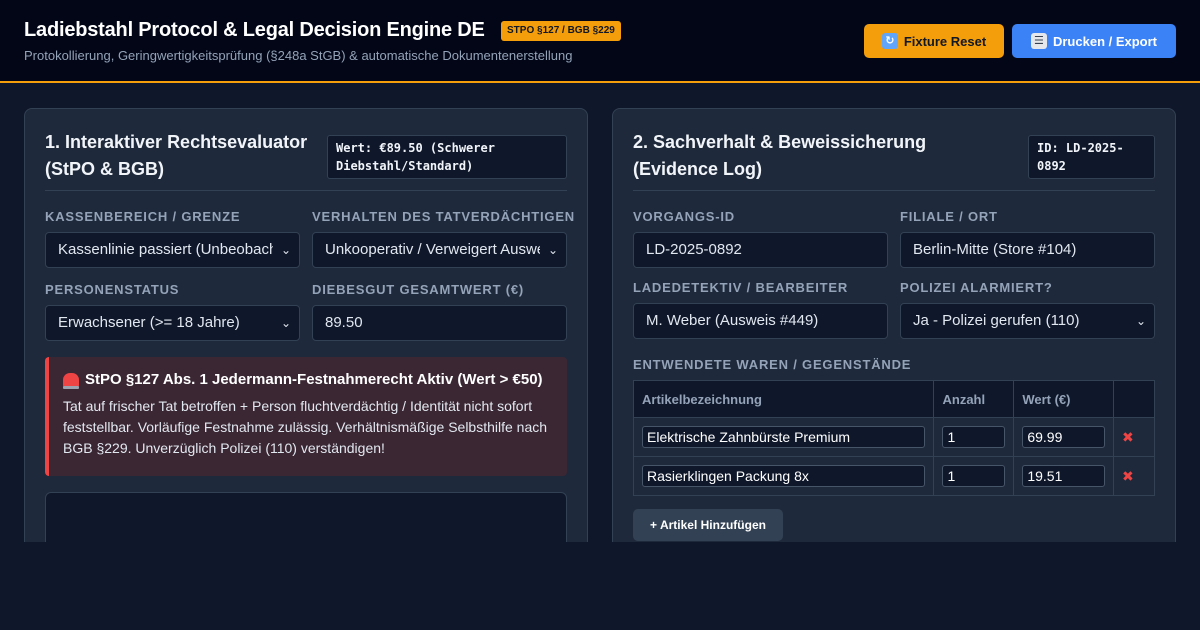 The height and width of the screenshot is (630, 1200). I want to click on name-cell: Elektrische Zahnbürste Premium, so click(783, 437).